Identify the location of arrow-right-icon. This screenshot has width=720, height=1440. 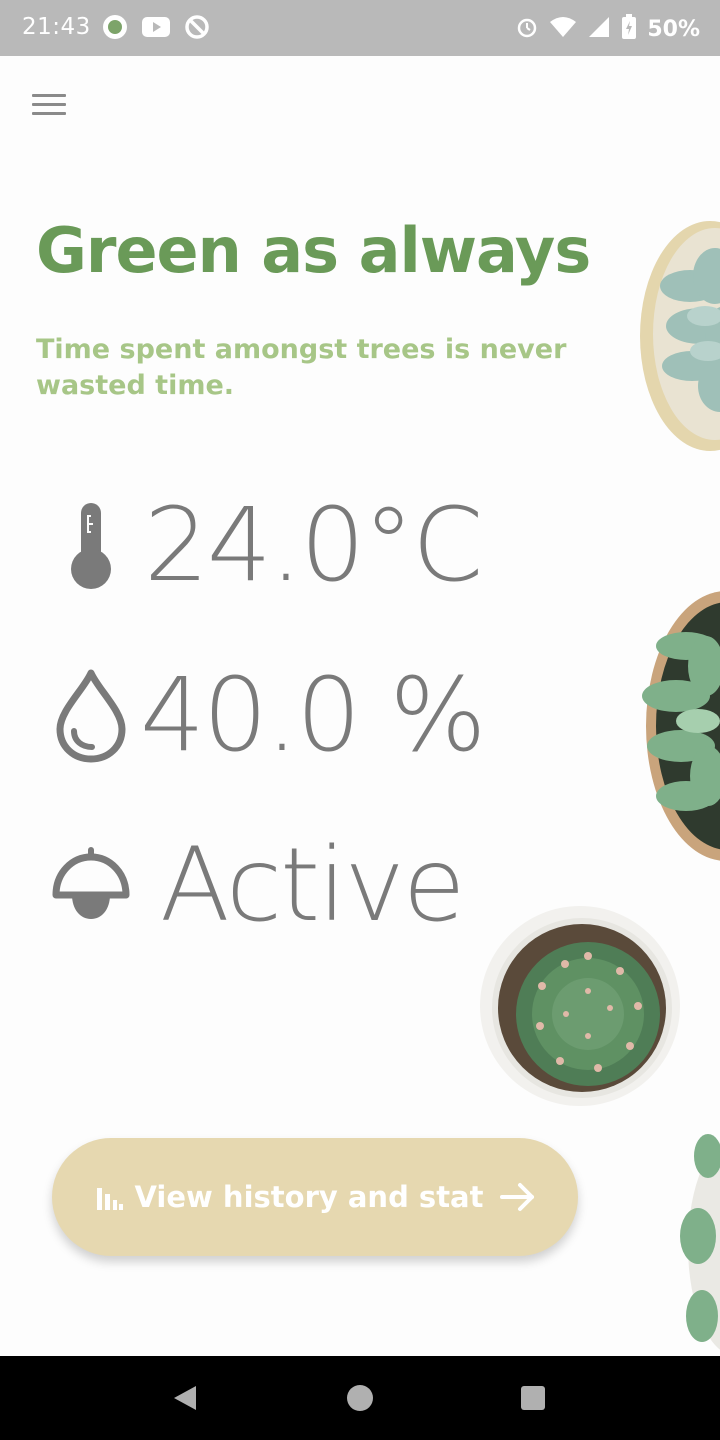
(517, 1197).